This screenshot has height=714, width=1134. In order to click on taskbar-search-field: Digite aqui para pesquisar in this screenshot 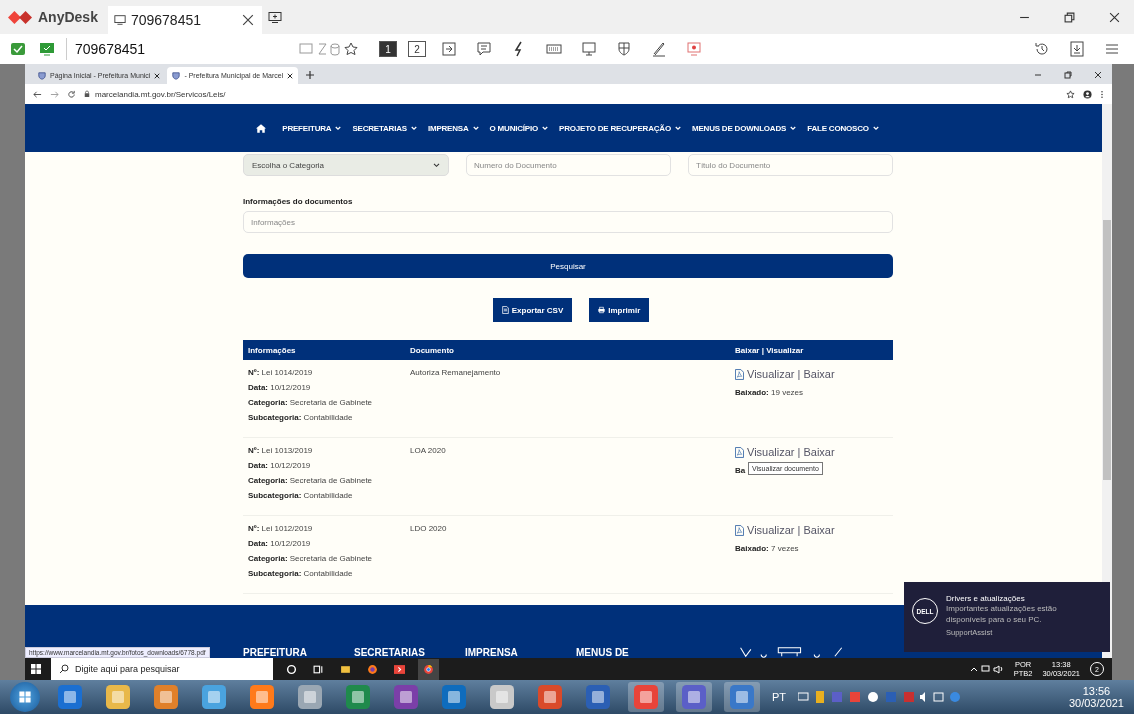, I will do `click(162, 669)`.